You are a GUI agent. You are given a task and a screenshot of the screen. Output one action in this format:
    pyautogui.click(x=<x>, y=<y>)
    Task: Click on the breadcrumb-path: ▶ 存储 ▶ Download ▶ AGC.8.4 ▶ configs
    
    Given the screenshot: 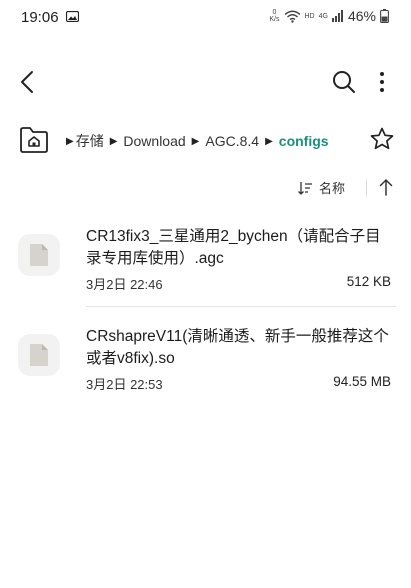 What is the action you would take?
    pyautogui.click(x=197, y=141)
    